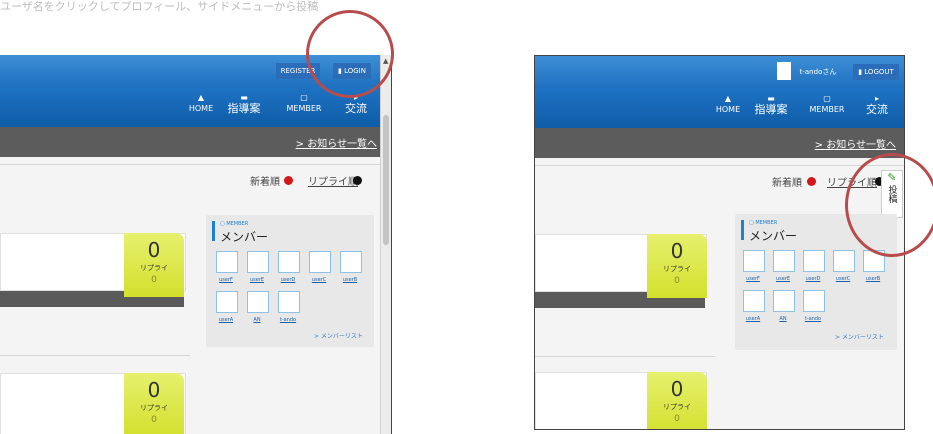 The width and height of the screenshot is (933, 434). What do you see at coordinates (818, 72) in the screenshot?
I see `user-name-link: t-andoさん` at bounding box center [818, 72].